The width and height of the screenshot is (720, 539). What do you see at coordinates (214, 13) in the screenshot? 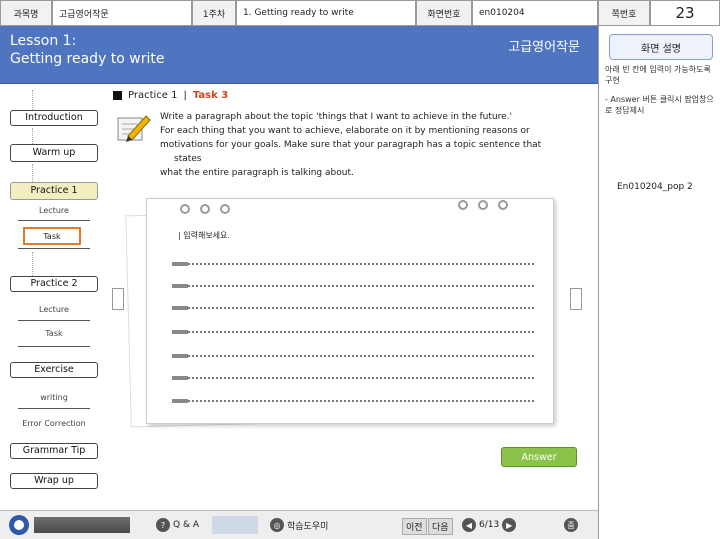
I see `week-label: 1주차` at bounding box center [214, 13].